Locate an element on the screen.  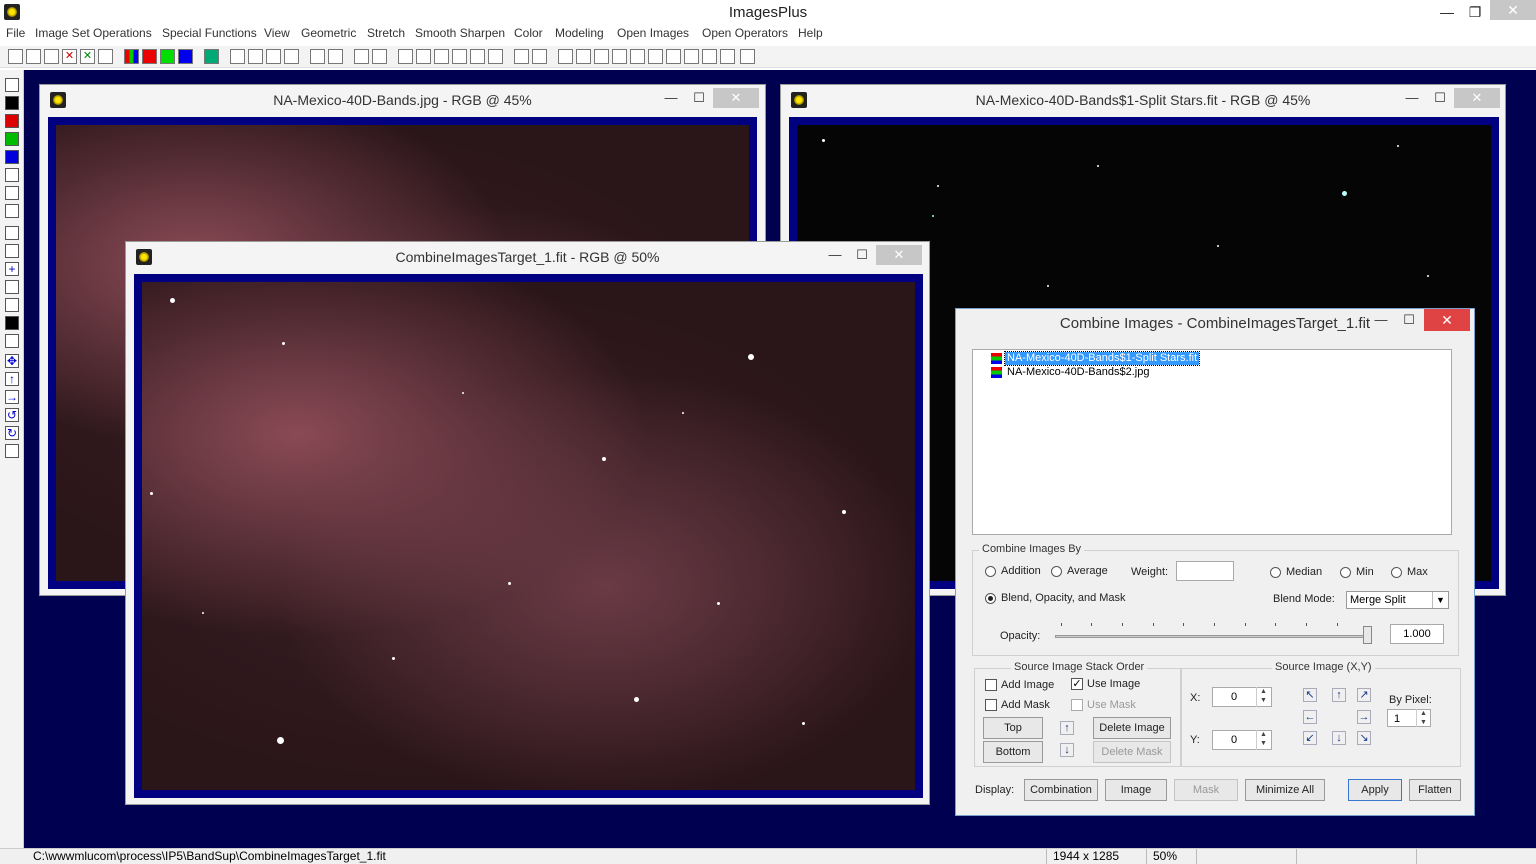
delete-image-button: Delete Image is located at coordinates (1132, 728).